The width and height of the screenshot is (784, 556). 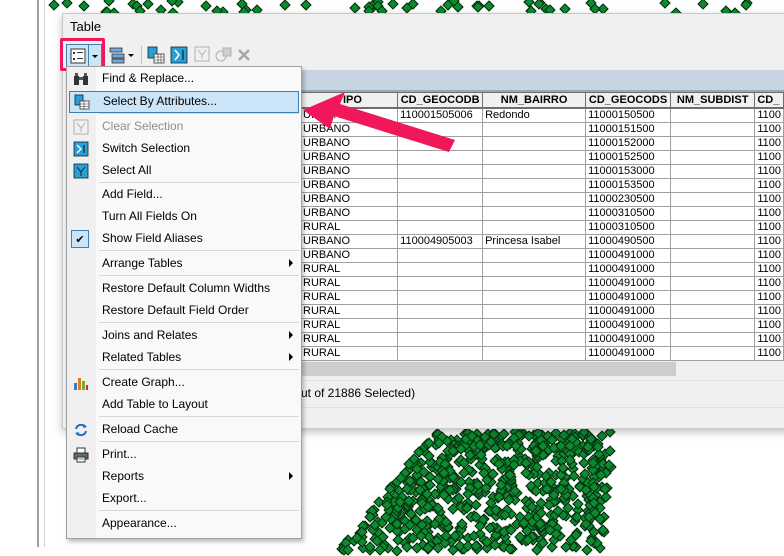 What do you see at coordinates (628, 185) in the screenshot?
I see `table-cell: 11000153500` at bounding box center [628, 185].